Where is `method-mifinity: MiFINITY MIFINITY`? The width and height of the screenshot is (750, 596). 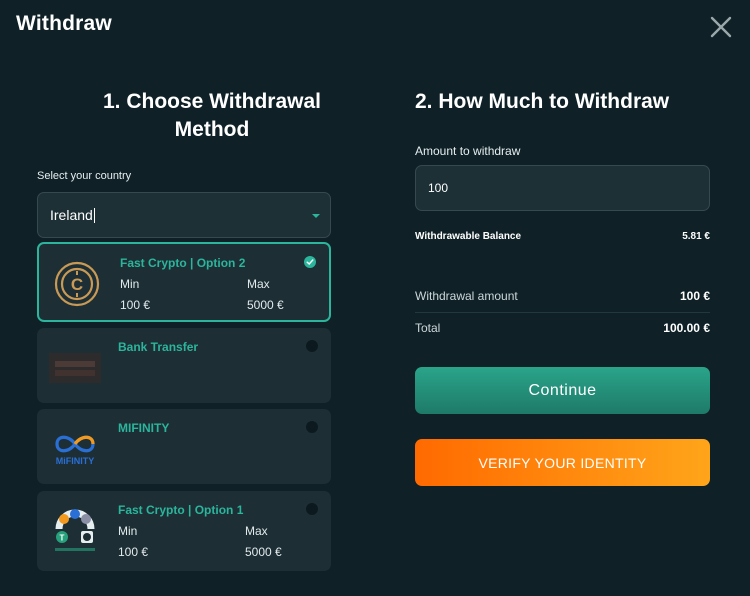 method-mifinity: MiFINITY MIFINITY is located at coordinates (184, 446).